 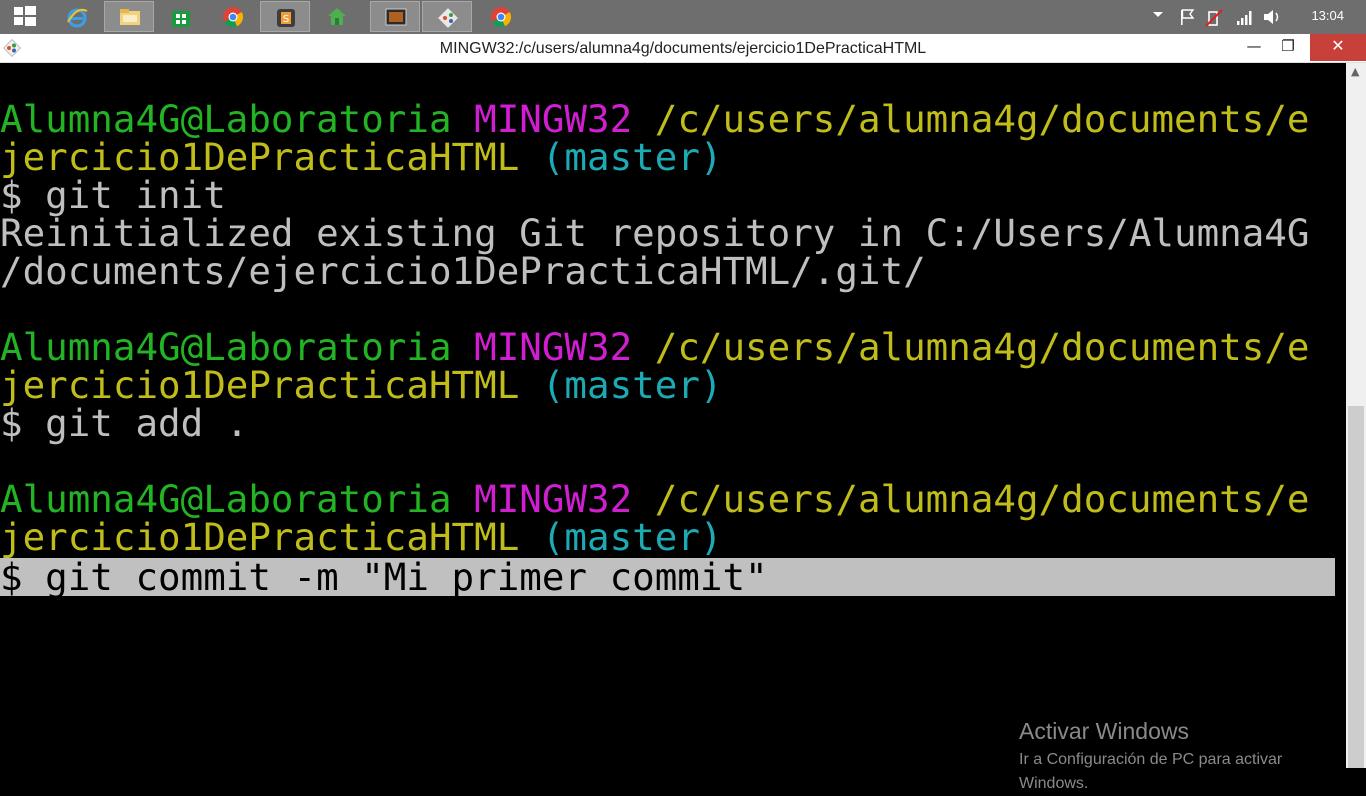 I want to click on prompt-path-cont: jercicio1DePracticaHTML, so click(x=260, y=537).